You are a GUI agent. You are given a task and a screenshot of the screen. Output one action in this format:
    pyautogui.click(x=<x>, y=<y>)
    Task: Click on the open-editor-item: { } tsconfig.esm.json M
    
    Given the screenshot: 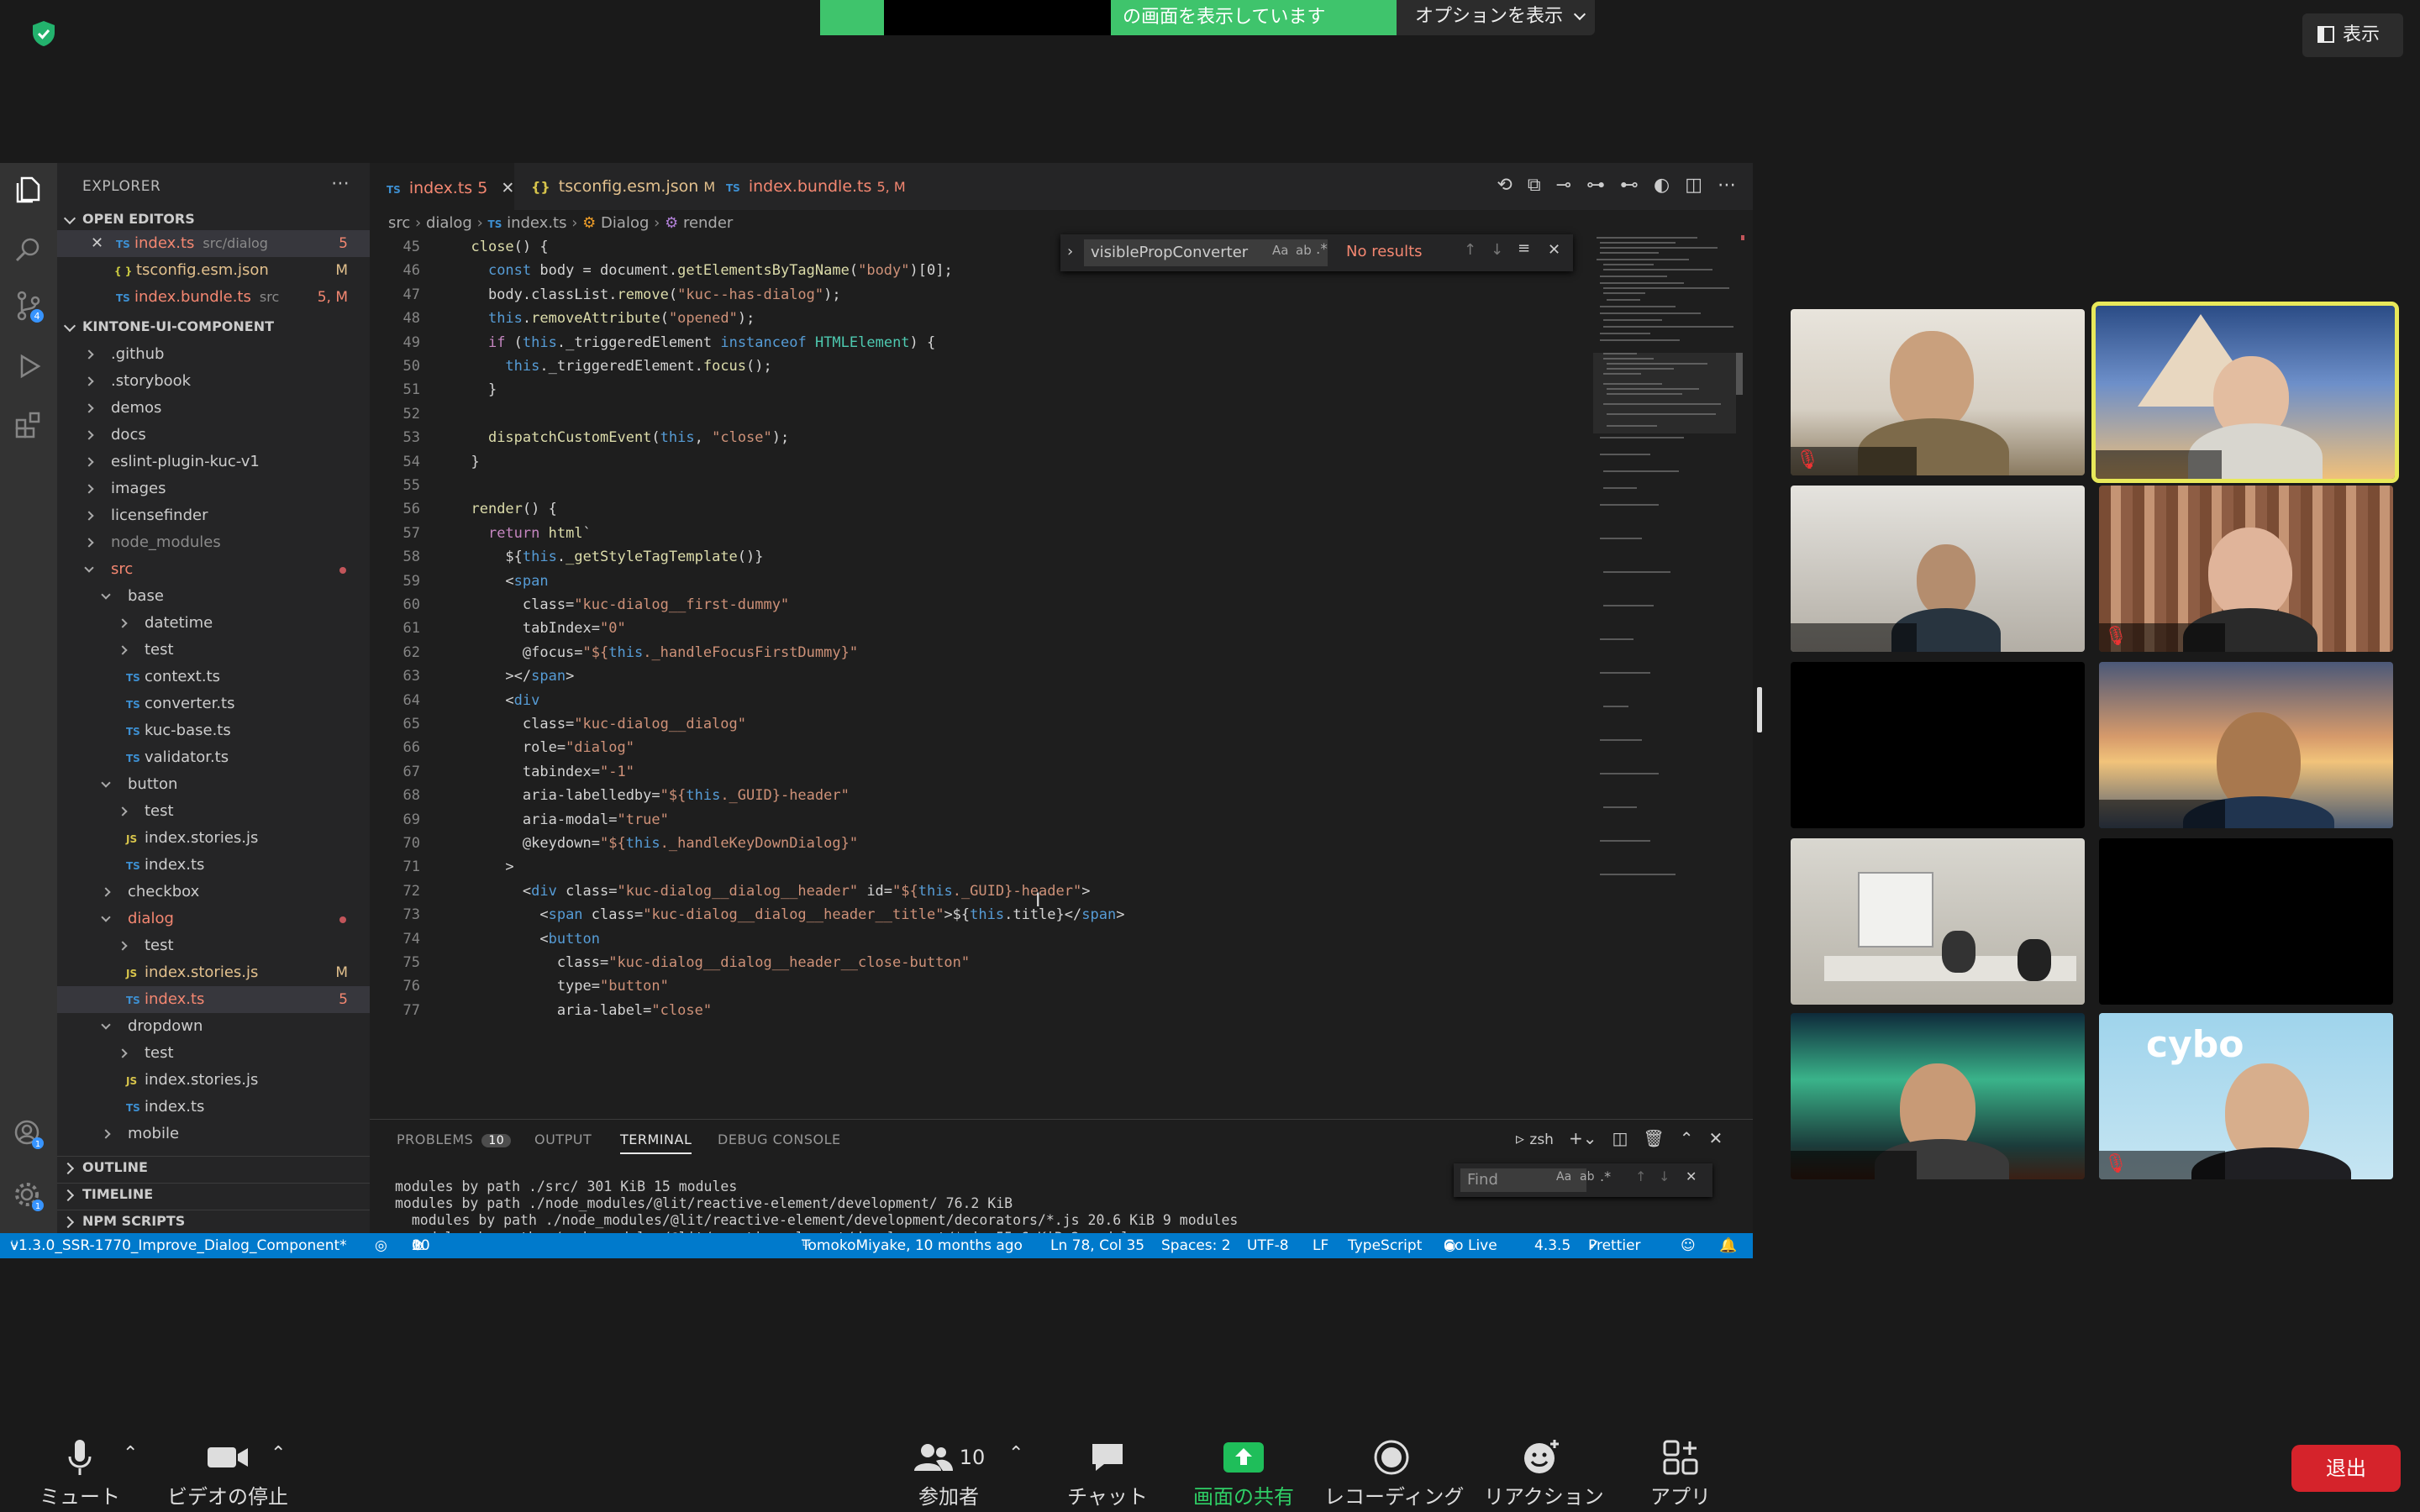 What is the action you would take?
    pyautogui.click(x=214, y=270)
    